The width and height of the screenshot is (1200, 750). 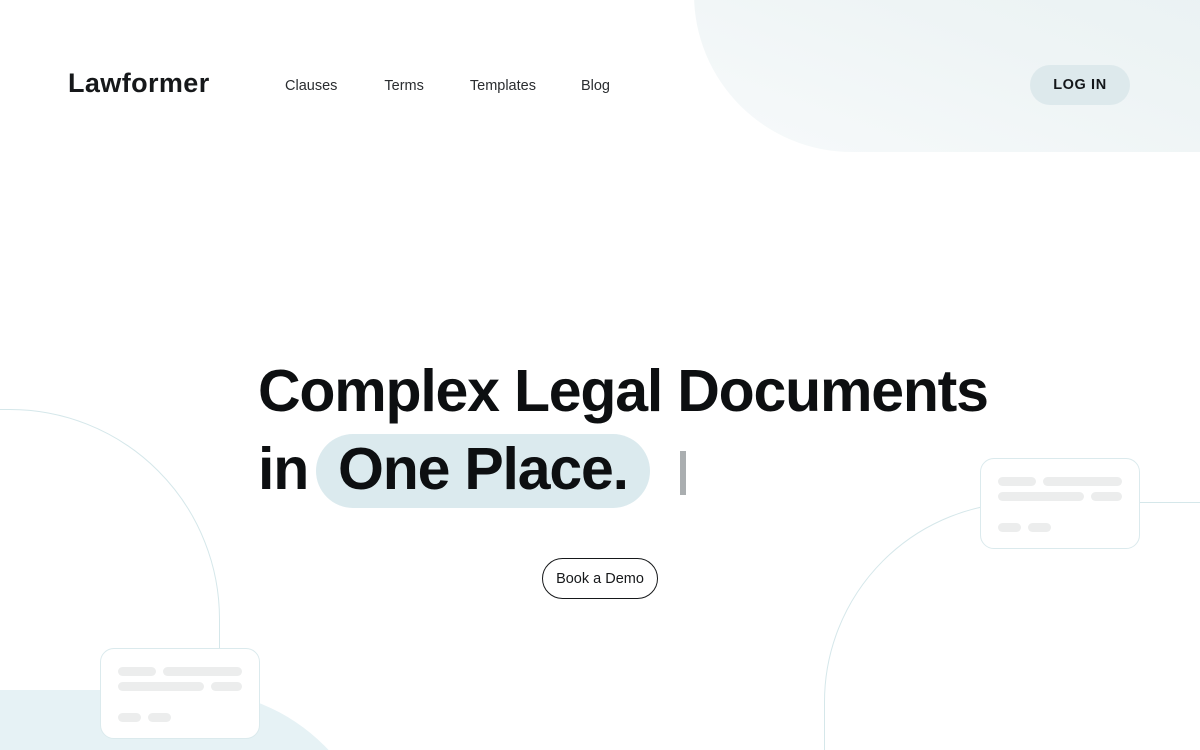 What do you see at coordinates (595, 86) in the screenshot?
I see `nav-link-blog: Blog` at bounding box center [595, 86].